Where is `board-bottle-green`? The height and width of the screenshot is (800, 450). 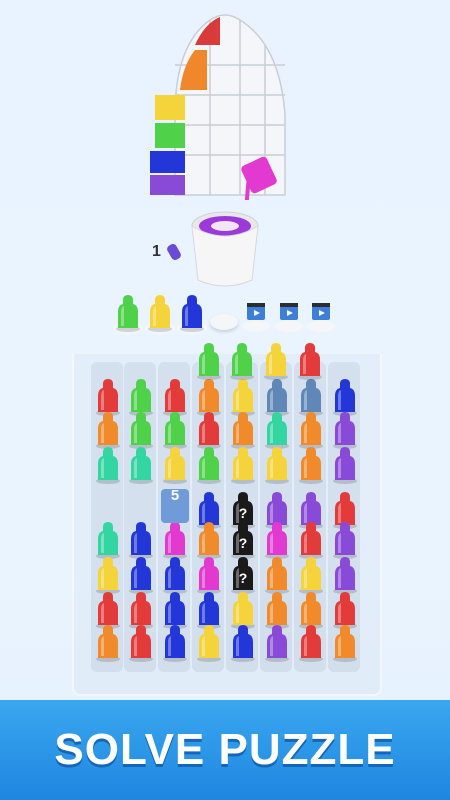 board-bottle-green is located at coordinates (209, 466).